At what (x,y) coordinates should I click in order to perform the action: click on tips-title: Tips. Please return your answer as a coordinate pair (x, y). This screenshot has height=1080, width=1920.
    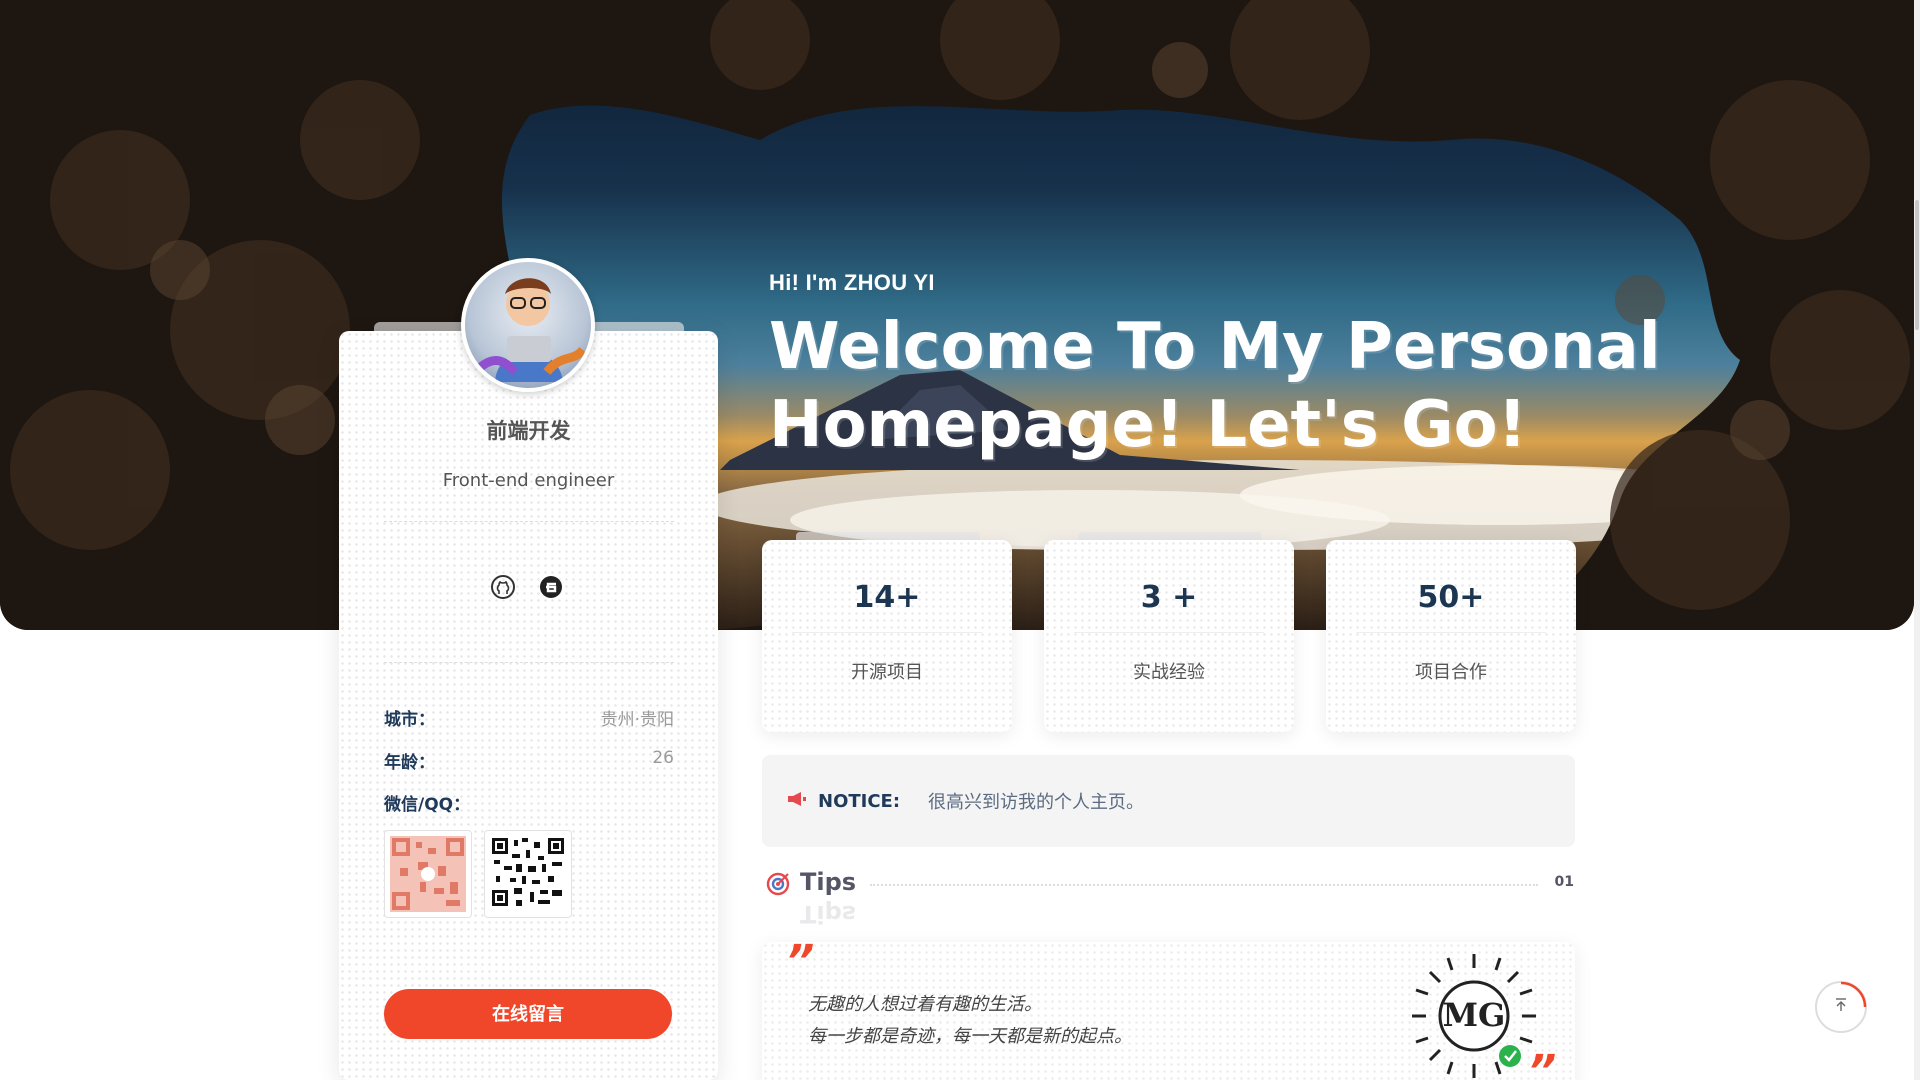
    Looking at the image, I should click on (828, 882).